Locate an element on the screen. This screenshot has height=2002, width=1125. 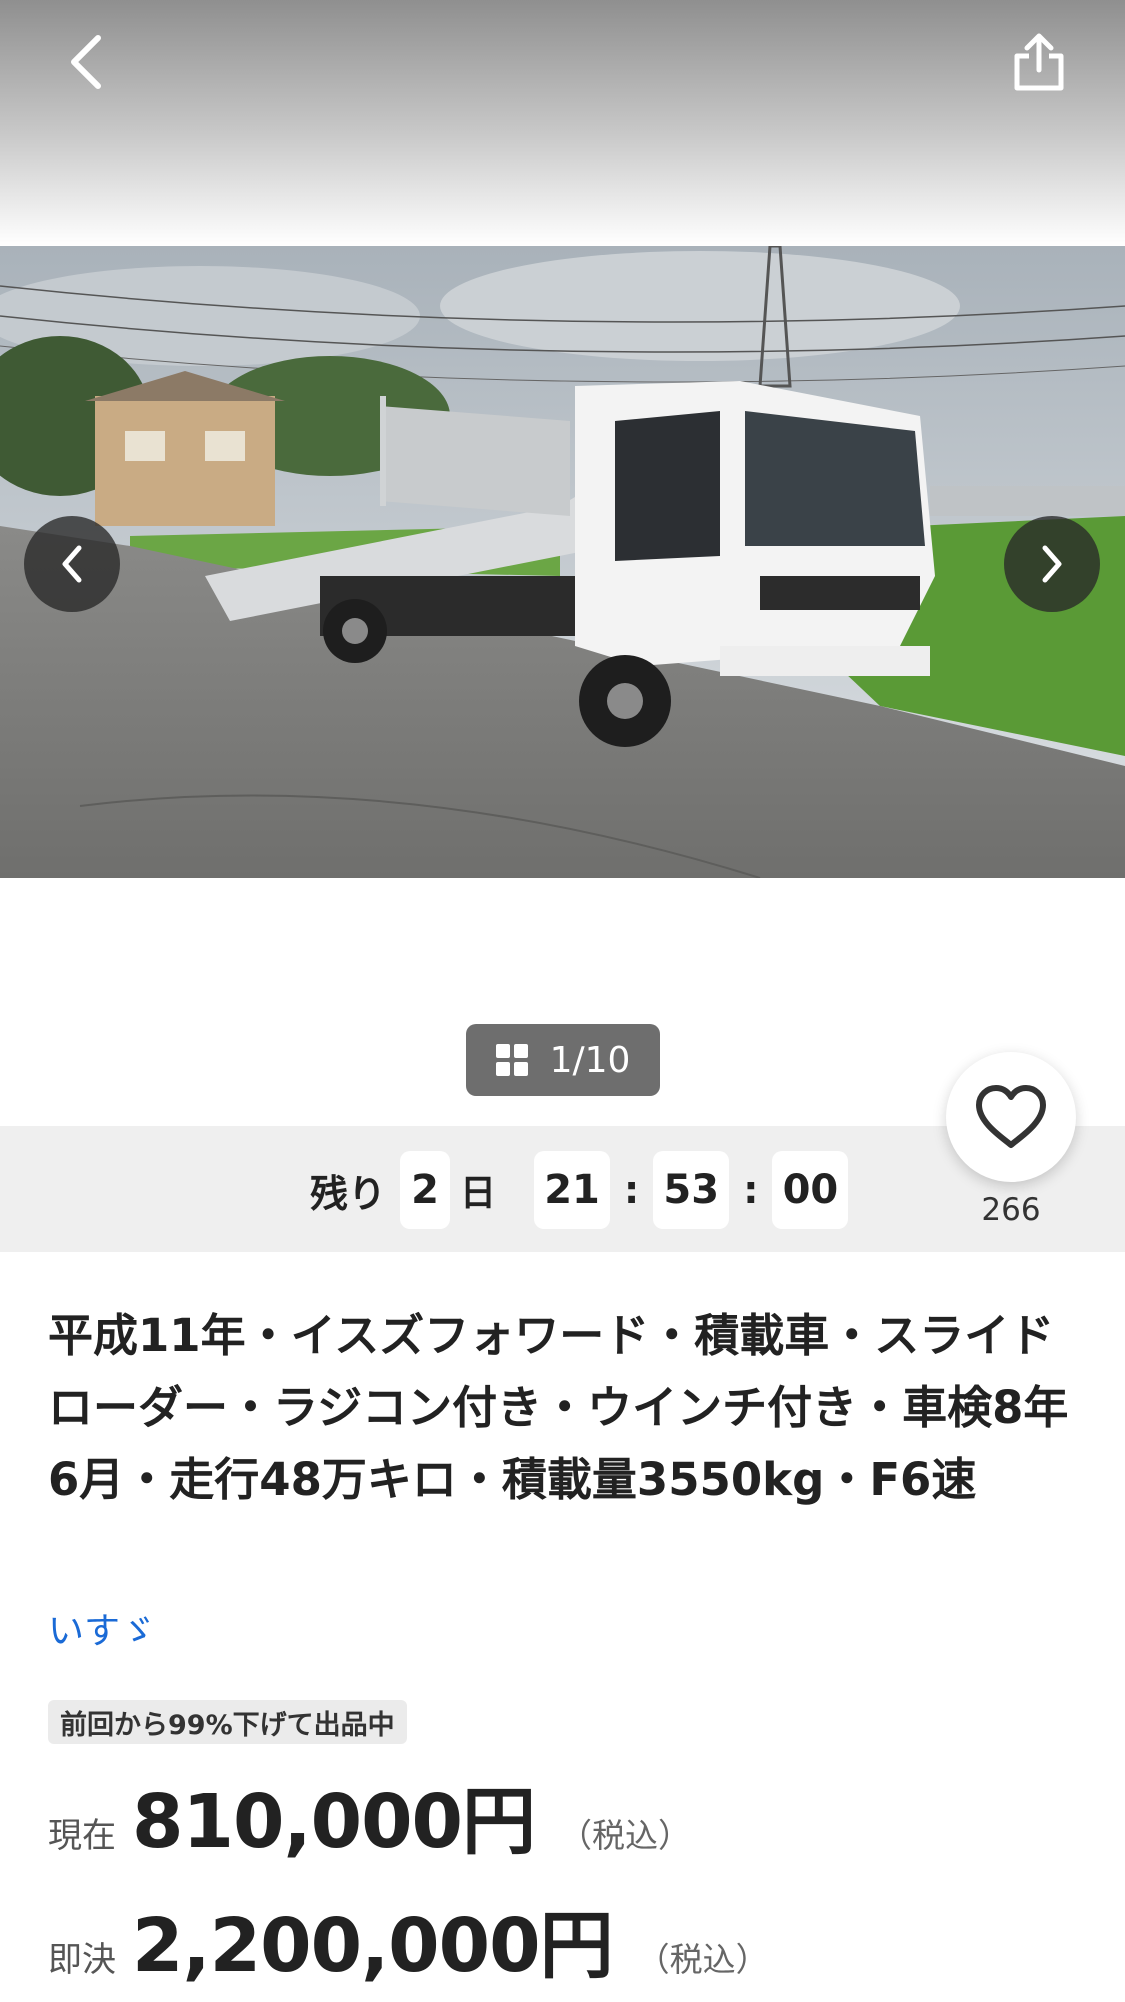
back-button is located at coordinates (86, 62).